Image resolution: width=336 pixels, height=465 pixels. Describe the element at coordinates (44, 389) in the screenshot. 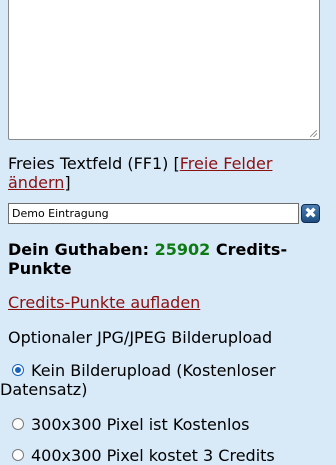

I see `upload-option-none-label-cont: Datensatz)` at that location.